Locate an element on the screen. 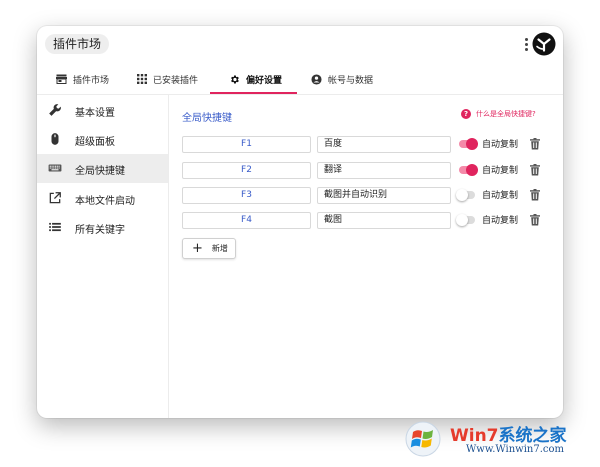 The width and height of the screenshot is (600, 467). plus-icon: + is located at coordinates (197, 248).